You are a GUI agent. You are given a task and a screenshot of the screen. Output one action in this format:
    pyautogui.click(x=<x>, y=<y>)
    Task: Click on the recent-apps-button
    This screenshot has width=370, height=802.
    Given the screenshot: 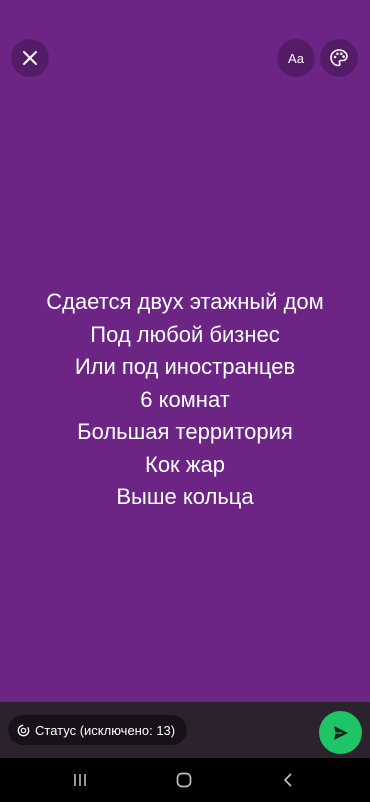 What is the action you would take?
    pyautogui.click(x=80, y=780)
    